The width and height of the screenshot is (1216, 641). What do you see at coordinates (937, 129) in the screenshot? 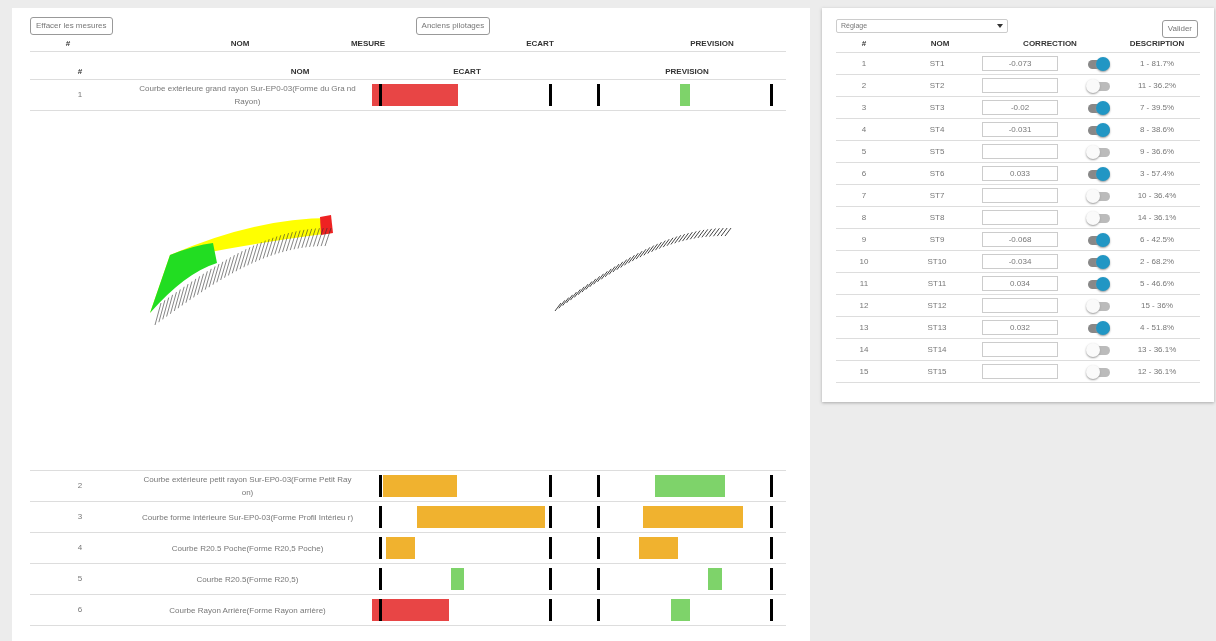
I see `setting-name: ST4` at bounding box center [937, 129].